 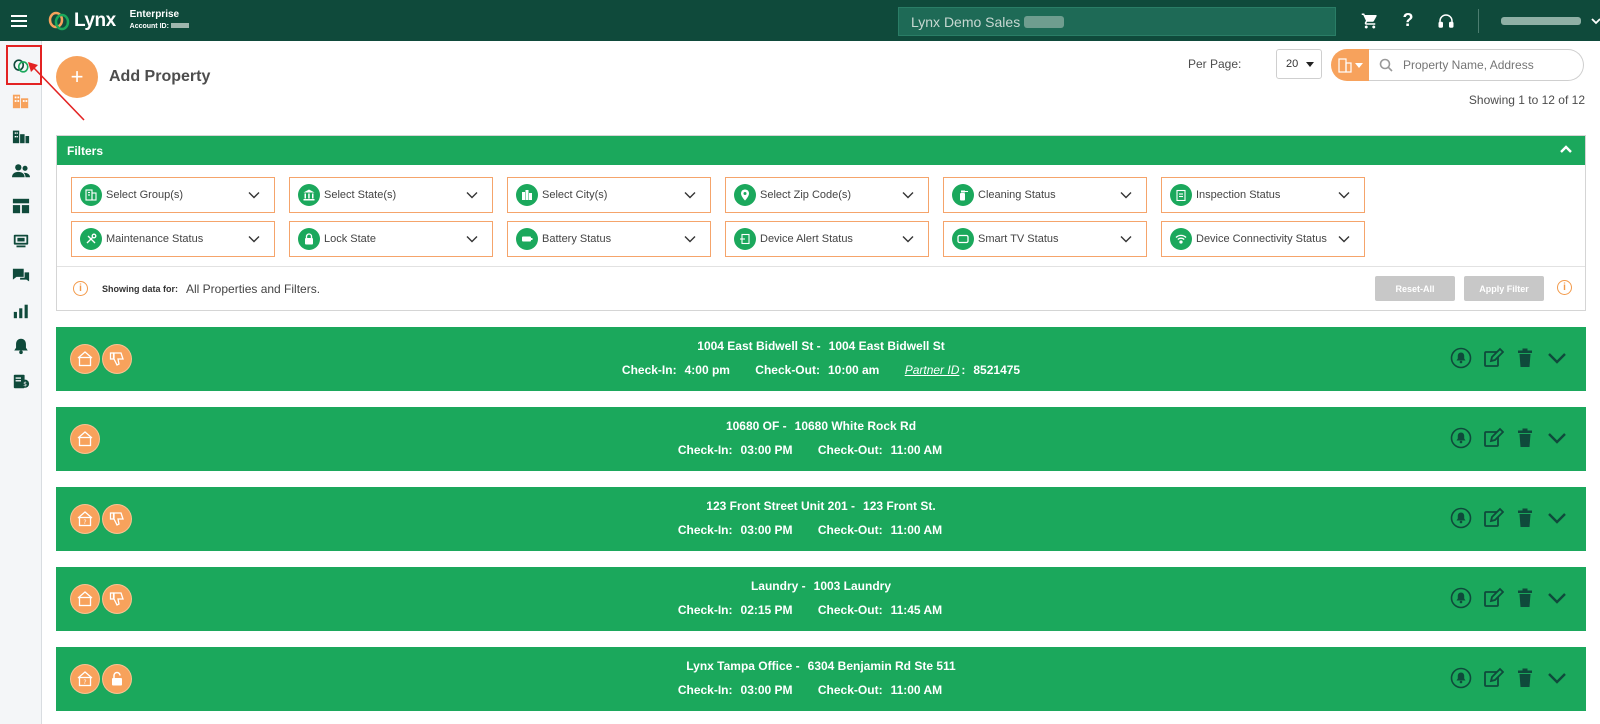 What do you see at coordinates (1566, 149) in the screenshot?
I see `chevron-up-icon` at bounding box center [1566, 149].